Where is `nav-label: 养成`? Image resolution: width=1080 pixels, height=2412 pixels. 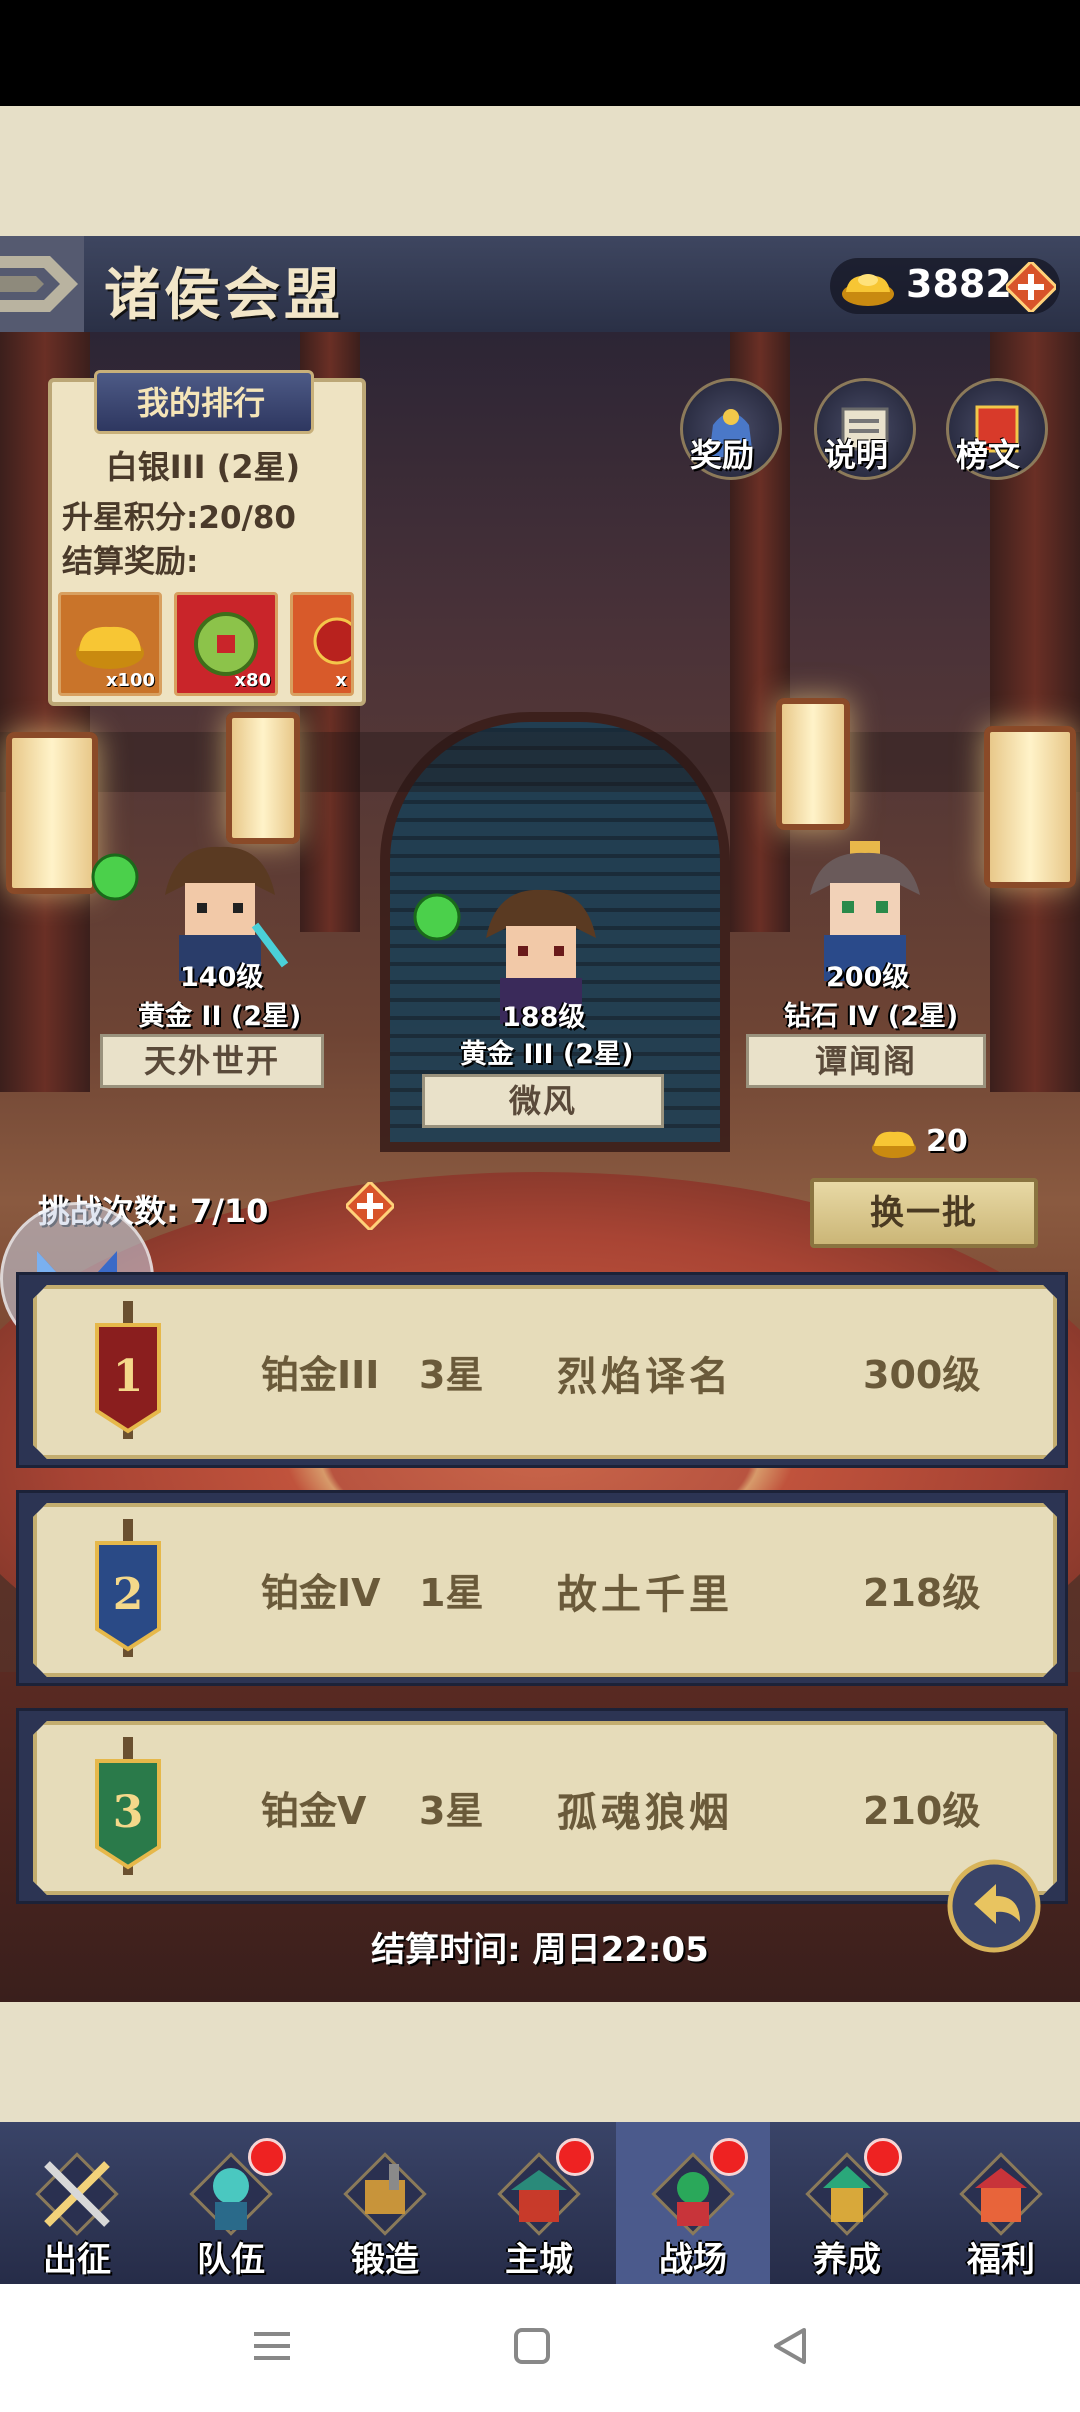
nav-label: 养成 is located at coordinates (847, 2260).